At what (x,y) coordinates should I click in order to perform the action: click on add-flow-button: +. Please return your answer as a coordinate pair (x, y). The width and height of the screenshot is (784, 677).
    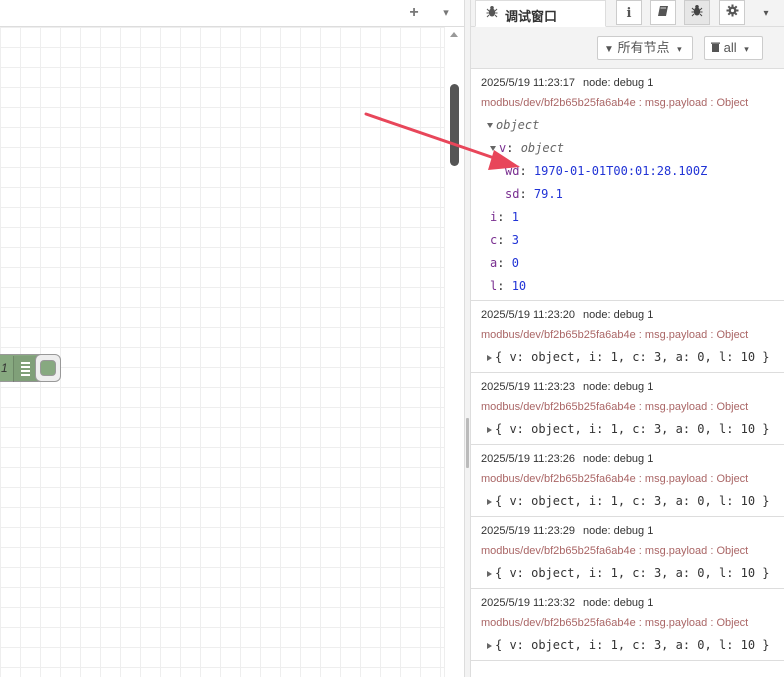
    Looking at the image, I should click on (414, 13).